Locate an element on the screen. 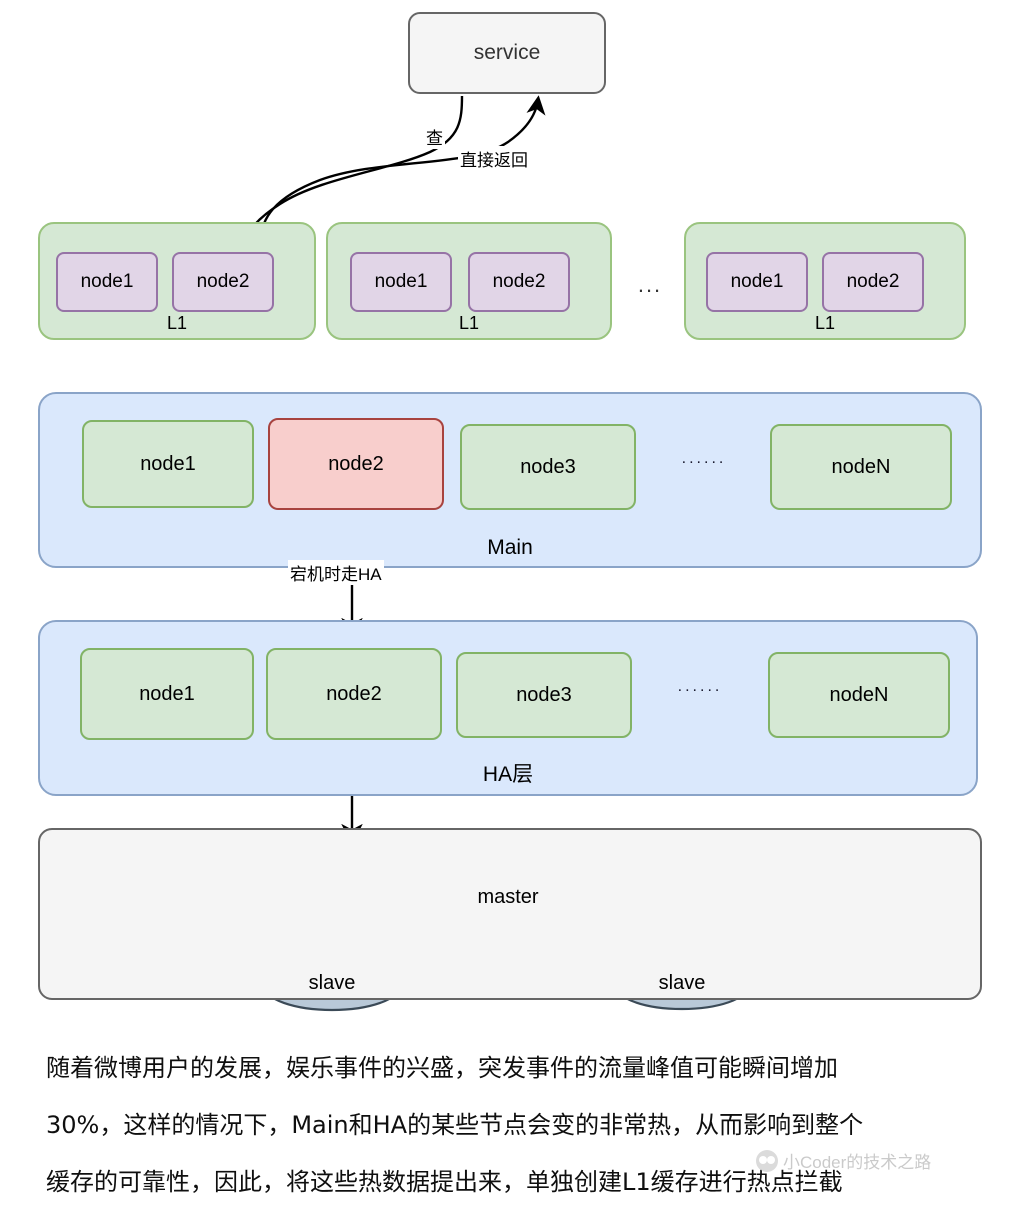  l1-group-2-node1: node1 is located at coordinates (401, 282).